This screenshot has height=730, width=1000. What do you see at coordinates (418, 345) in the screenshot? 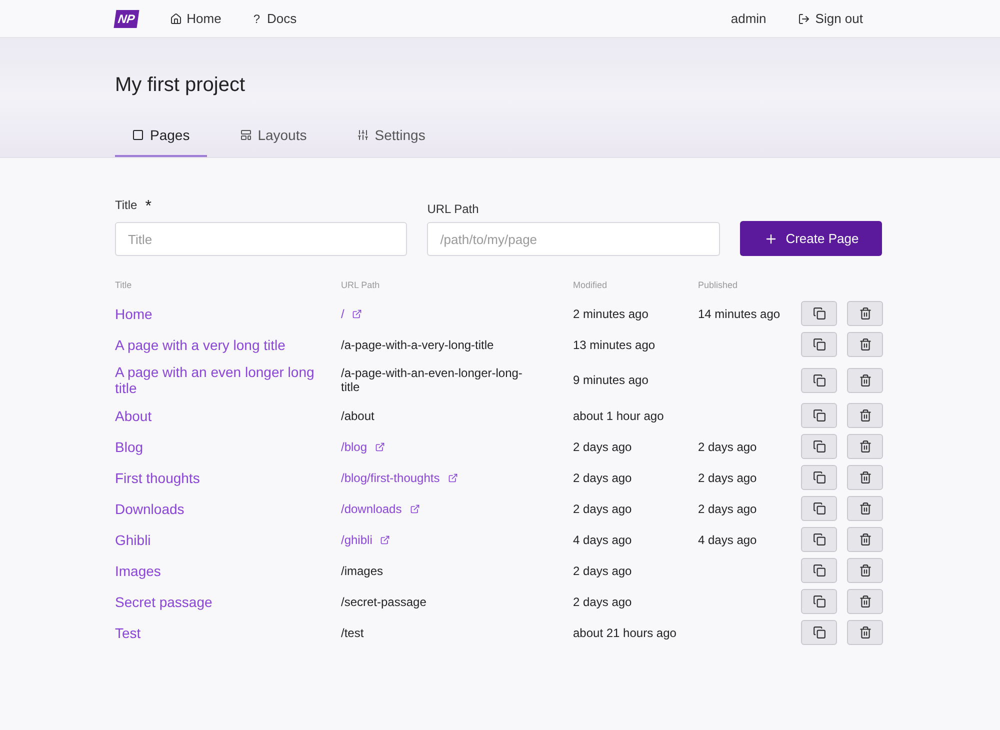
I see `url-path: /a-page-with-a-very-long-title` at bounding box center [418, 345].